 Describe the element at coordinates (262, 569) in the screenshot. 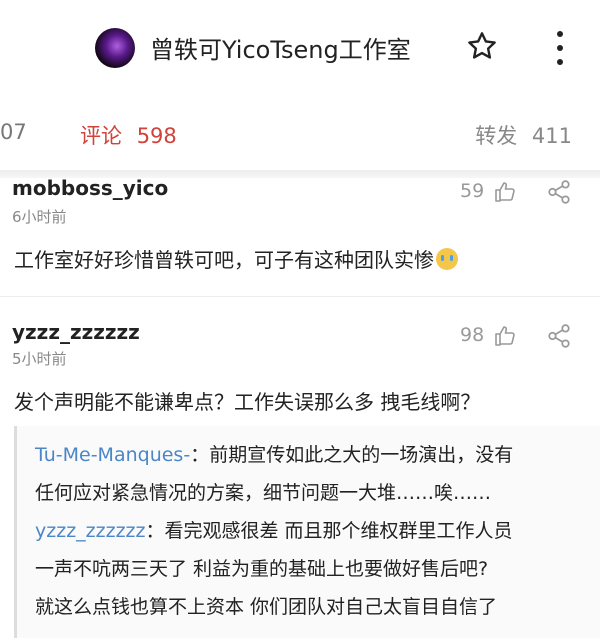

I see `reply-line: 一声不吭两三天了 利益为重的基础上也要做好售后吧?` at that location.